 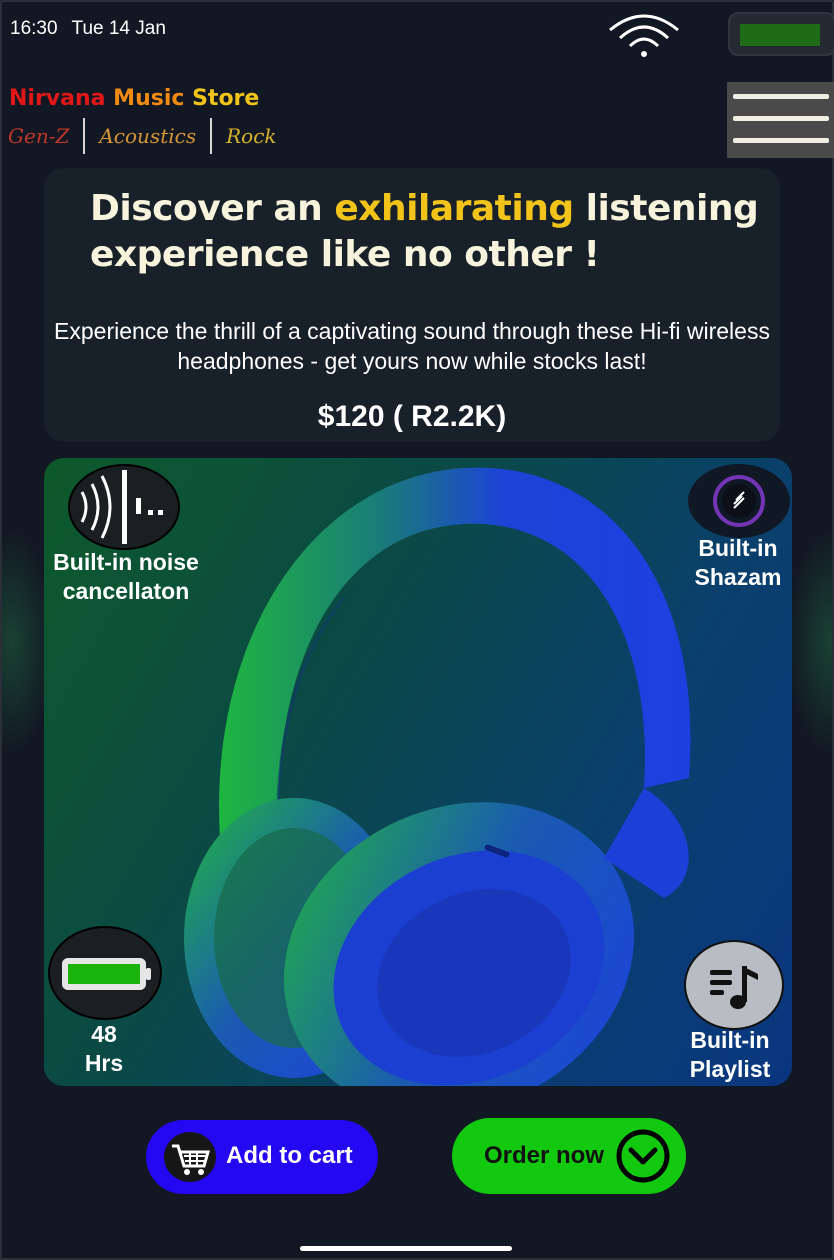 What do you see at coordinates (454, 208) in the screenshot?
I see `headline-highlight: exhilarating` at bounding box center [454, 208].